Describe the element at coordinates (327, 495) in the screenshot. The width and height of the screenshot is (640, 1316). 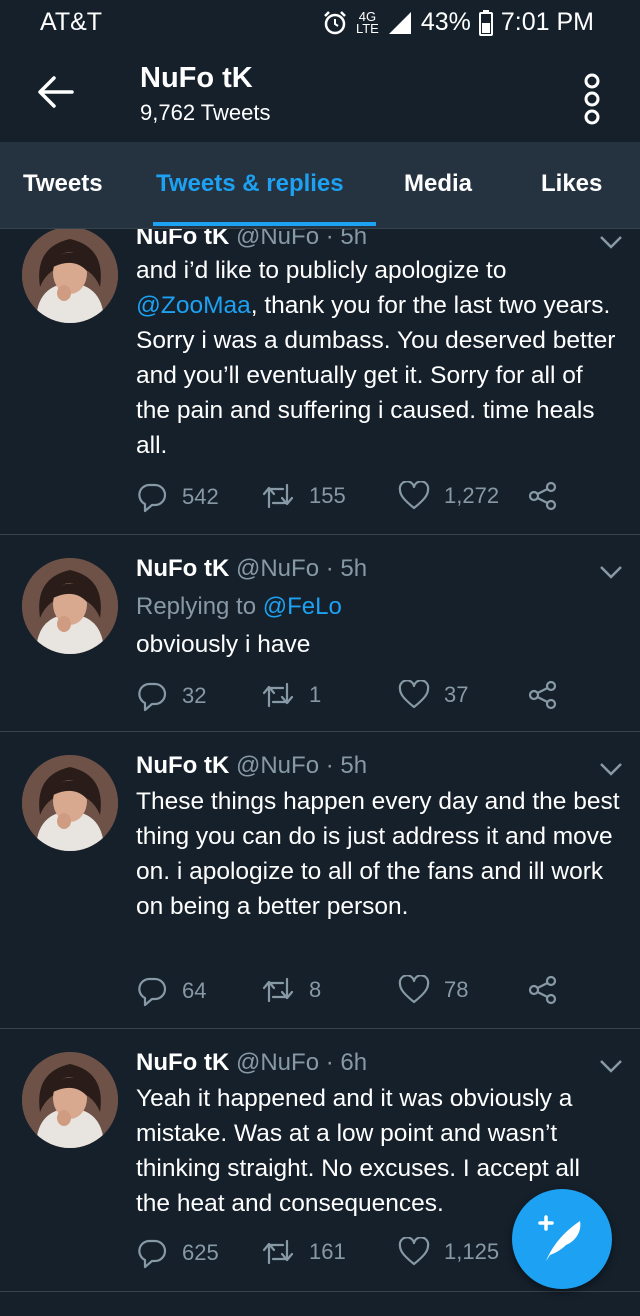
I see `retweet-count: 155` at that location.